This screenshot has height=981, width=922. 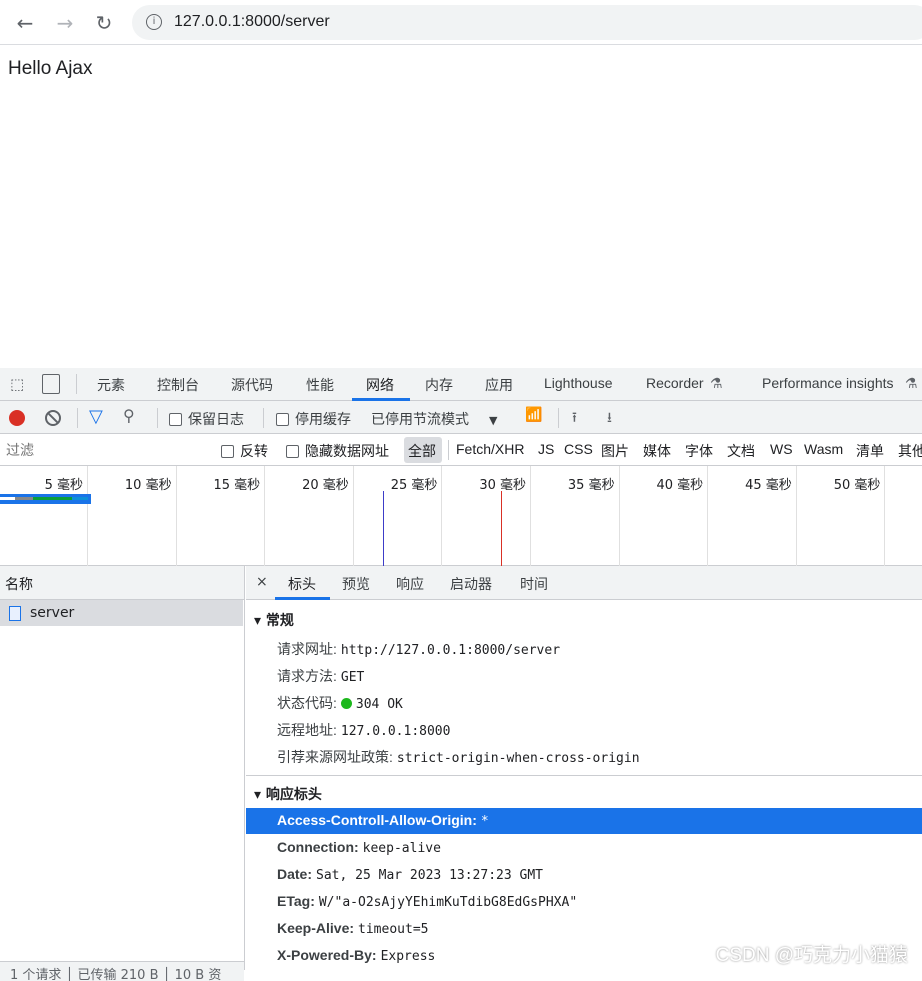 What do you see at coordinates (448, 902) in the screenshot?
I see `header-value: W/"a-O2sAjyYEhimKuTdibG8EdGsPHXA"` at bounding box center [448, 902].